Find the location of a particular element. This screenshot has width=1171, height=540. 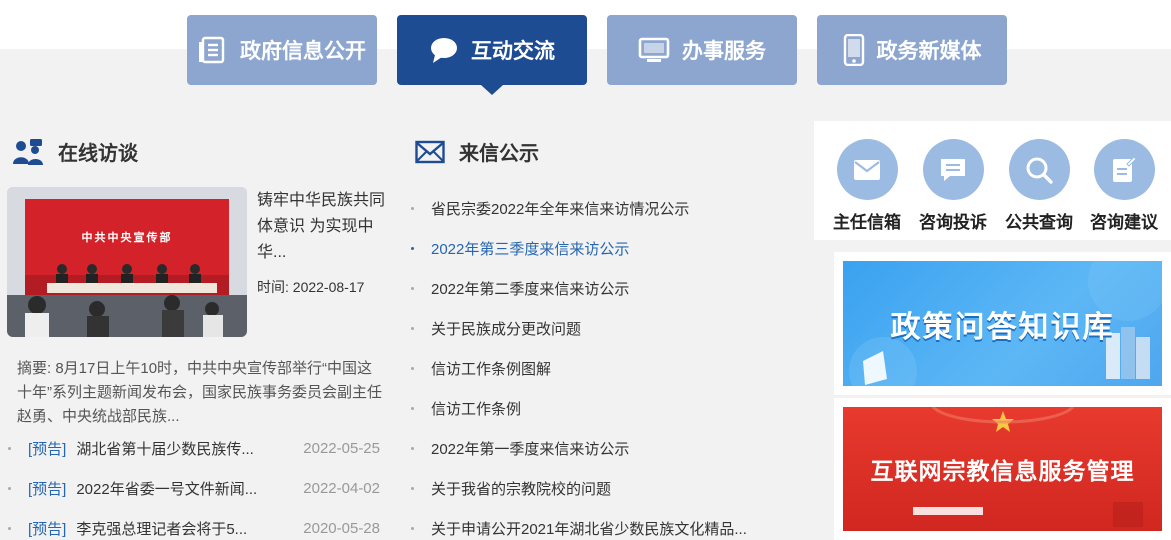

monitor-icon is located at coordinates (654, 50).